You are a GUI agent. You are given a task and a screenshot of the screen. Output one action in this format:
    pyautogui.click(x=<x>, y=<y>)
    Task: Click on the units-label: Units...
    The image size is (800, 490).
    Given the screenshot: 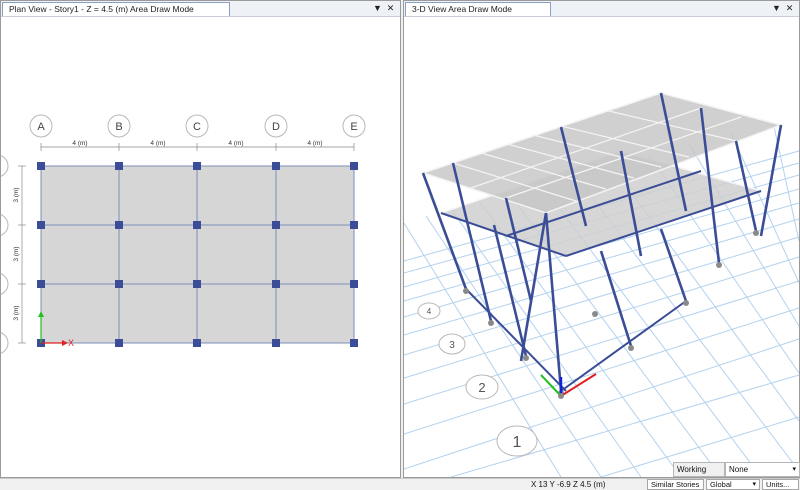 What is the action you would take?
    pyautogui.click(x=778, y=484)
    